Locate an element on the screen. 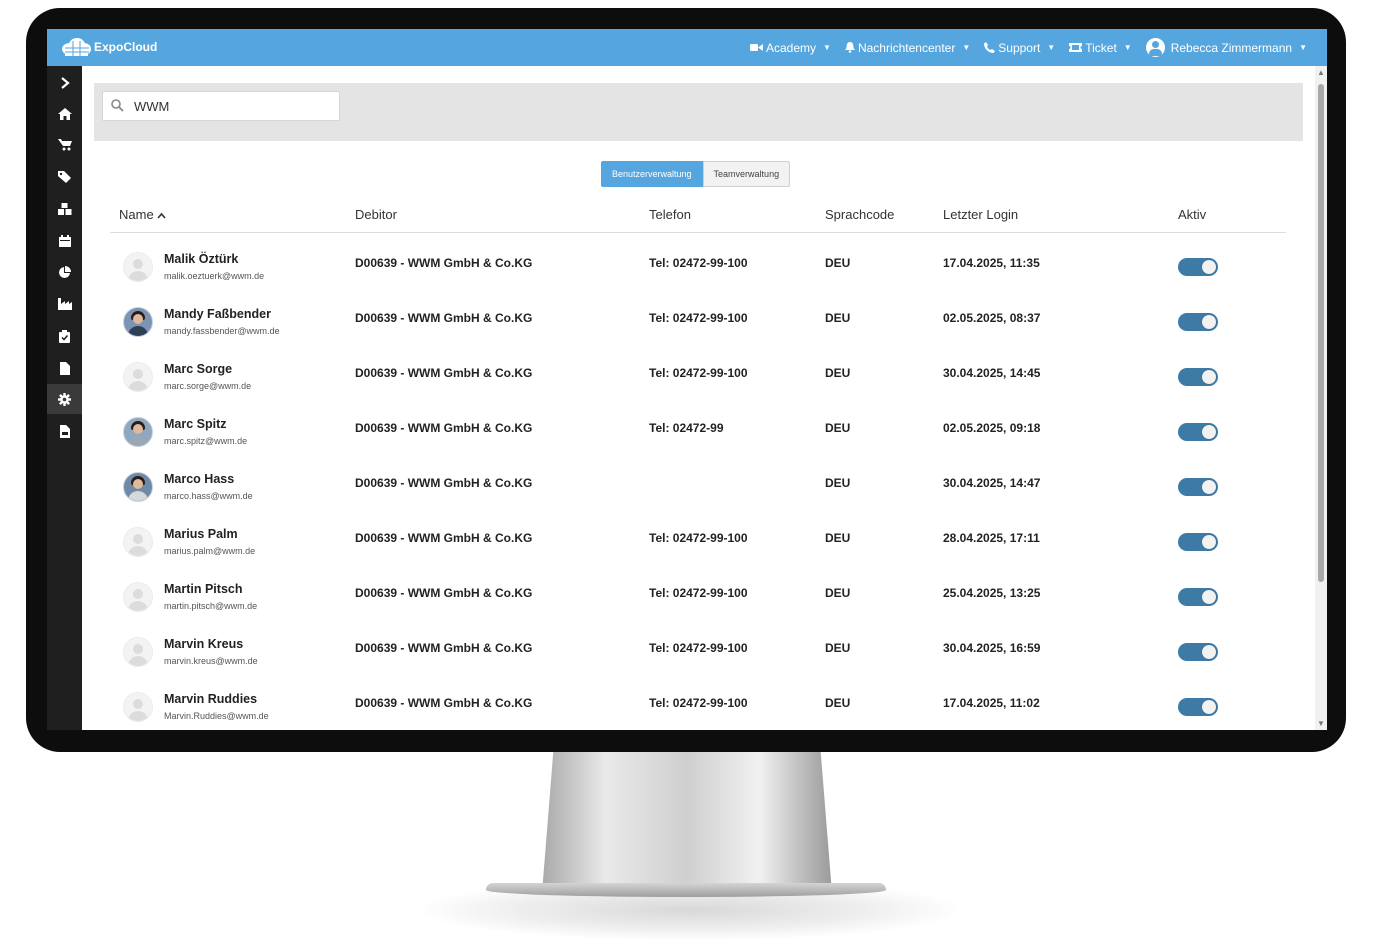 The height and width of the screenshot is (940, 1378). search-input: WWM is located at coordinates (221, 106).